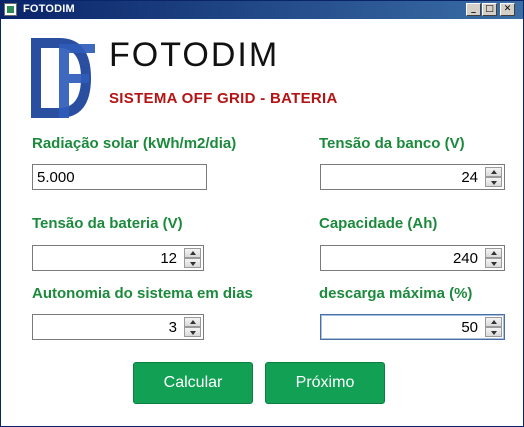 The height and width of the screenshot is (427, 524). Describe the element at coordinates (142, 293) in the screenshot. I see `autonomia-label: Autonomia do sistema em dias` at that location.